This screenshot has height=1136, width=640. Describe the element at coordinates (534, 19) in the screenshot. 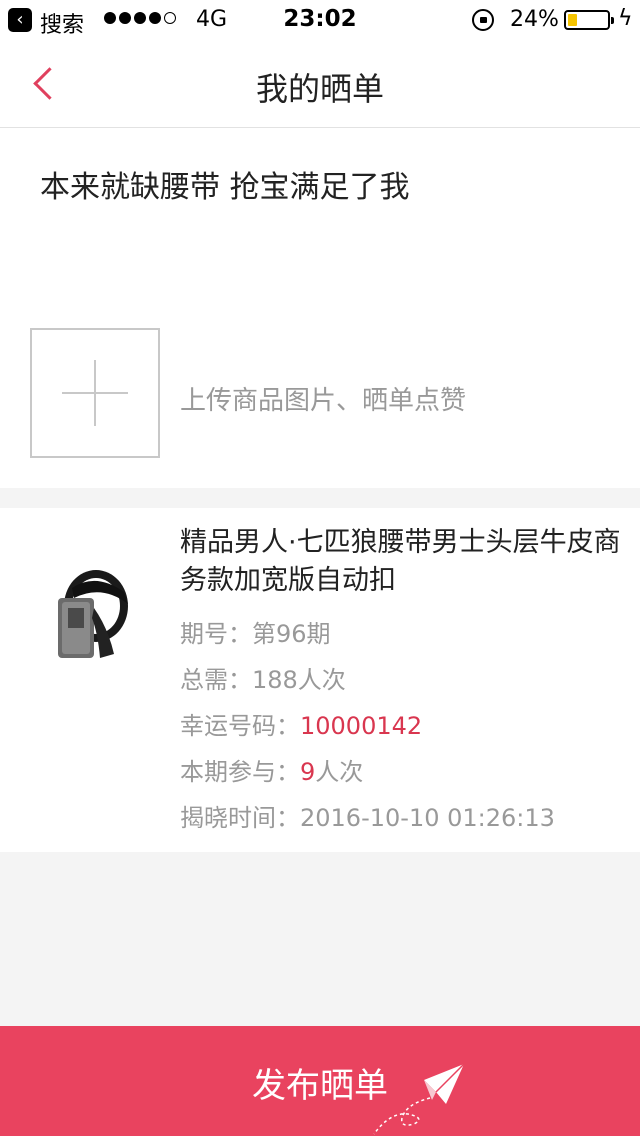

I see `battery-percent: 24%` at that location.